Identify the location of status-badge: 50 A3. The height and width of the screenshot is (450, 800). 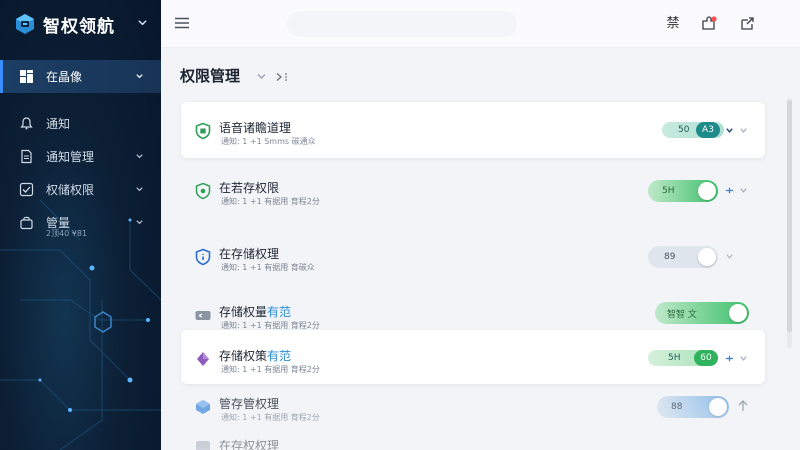
(693, 130).